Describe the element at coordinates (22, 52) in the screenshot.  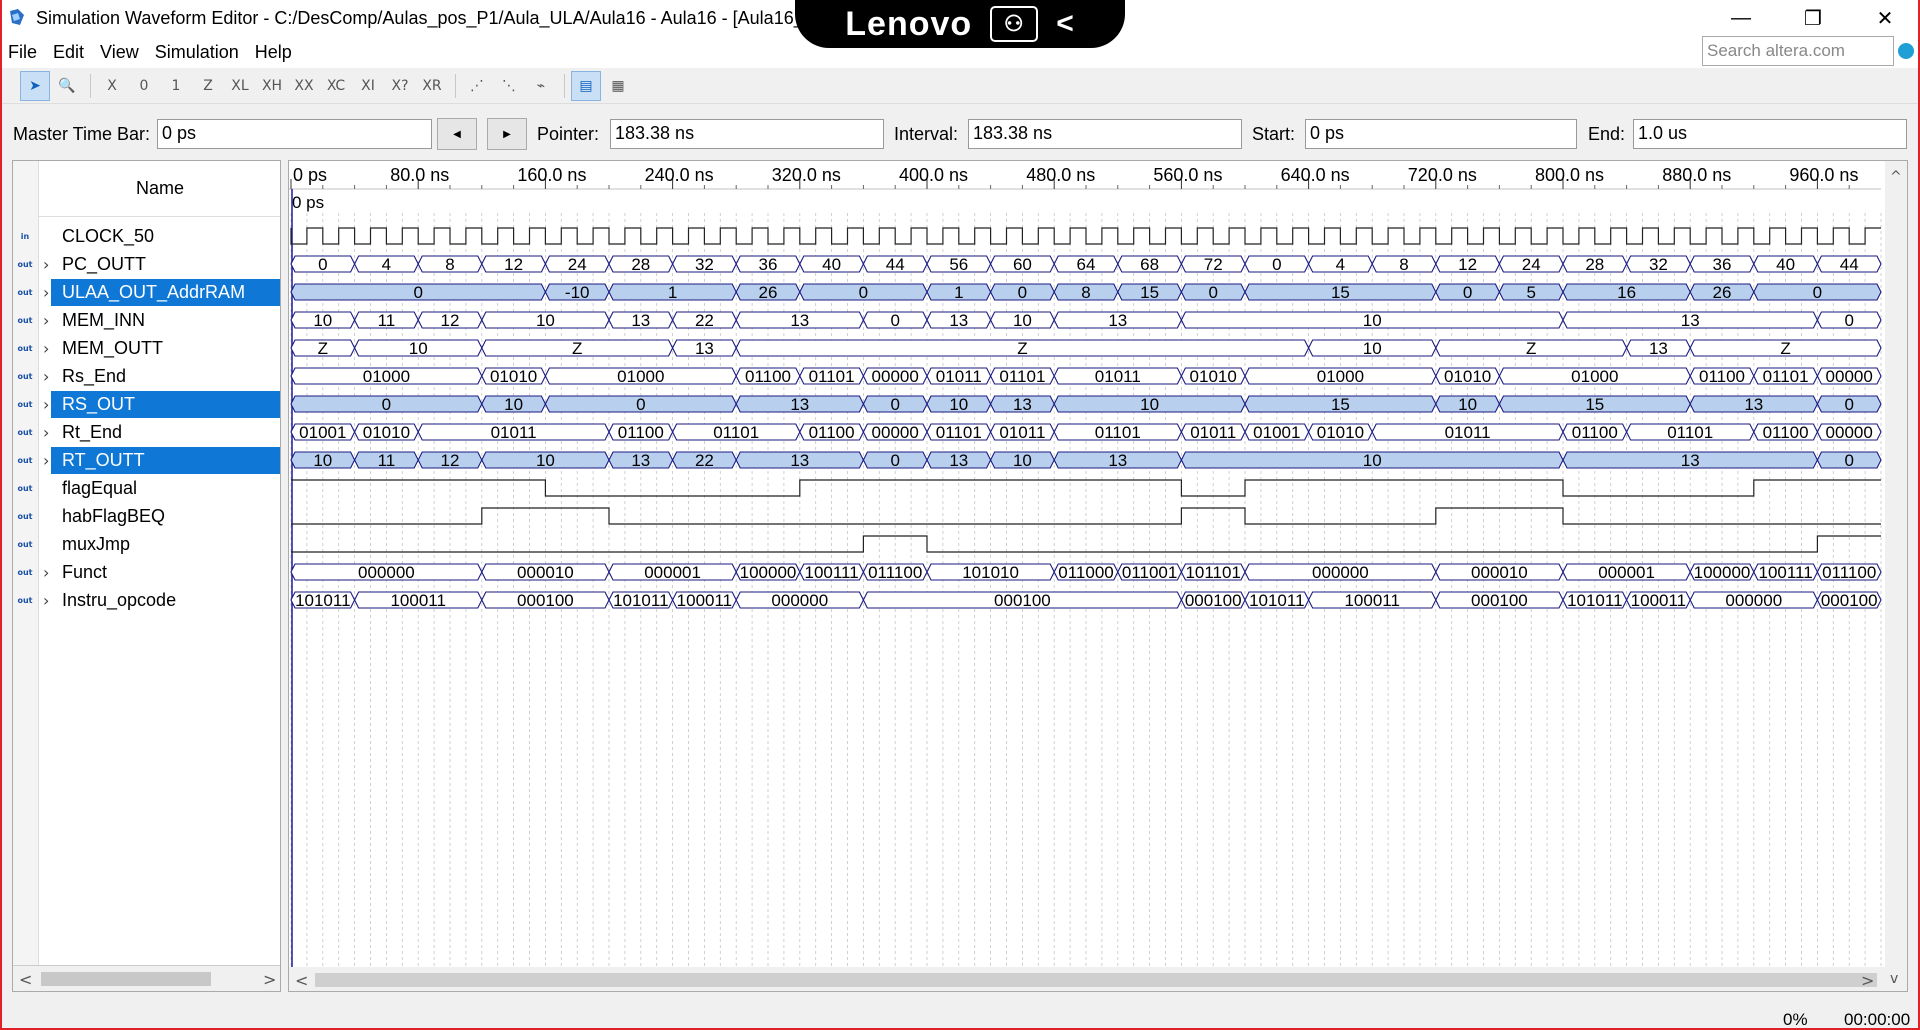
I see `menu-file: File` at that location.